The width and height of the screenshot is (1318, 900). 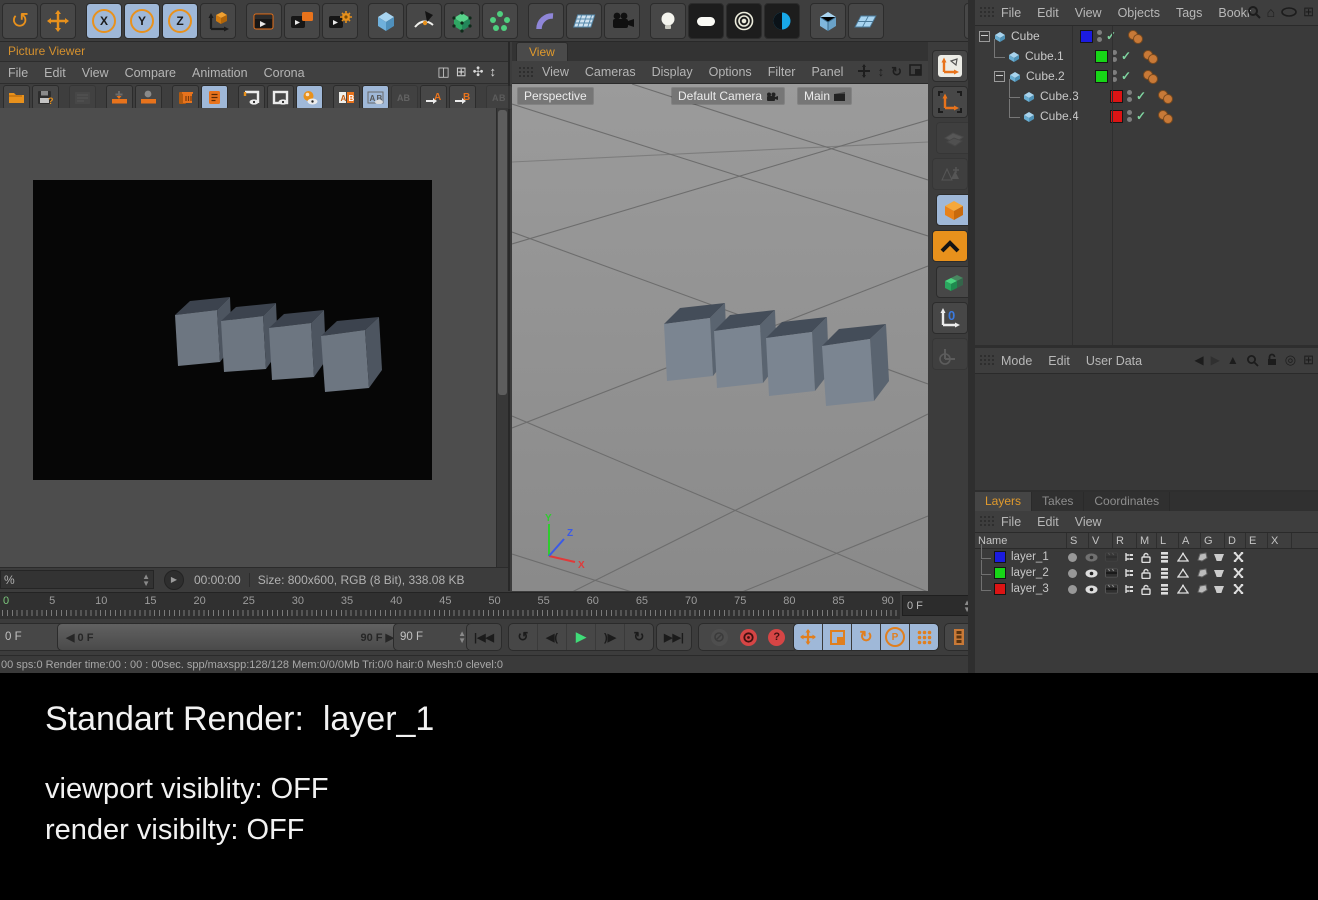 I want to click on om-menu-edit: Edit, so click(x=1048, y=13).